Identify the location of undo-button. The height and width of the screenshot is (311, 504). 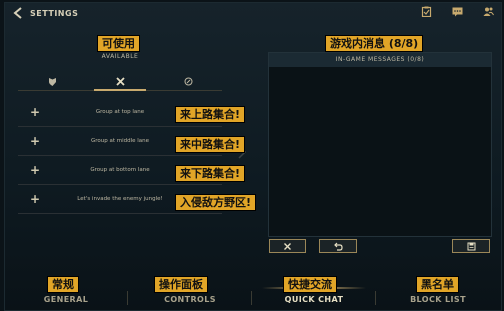
(338, 246).